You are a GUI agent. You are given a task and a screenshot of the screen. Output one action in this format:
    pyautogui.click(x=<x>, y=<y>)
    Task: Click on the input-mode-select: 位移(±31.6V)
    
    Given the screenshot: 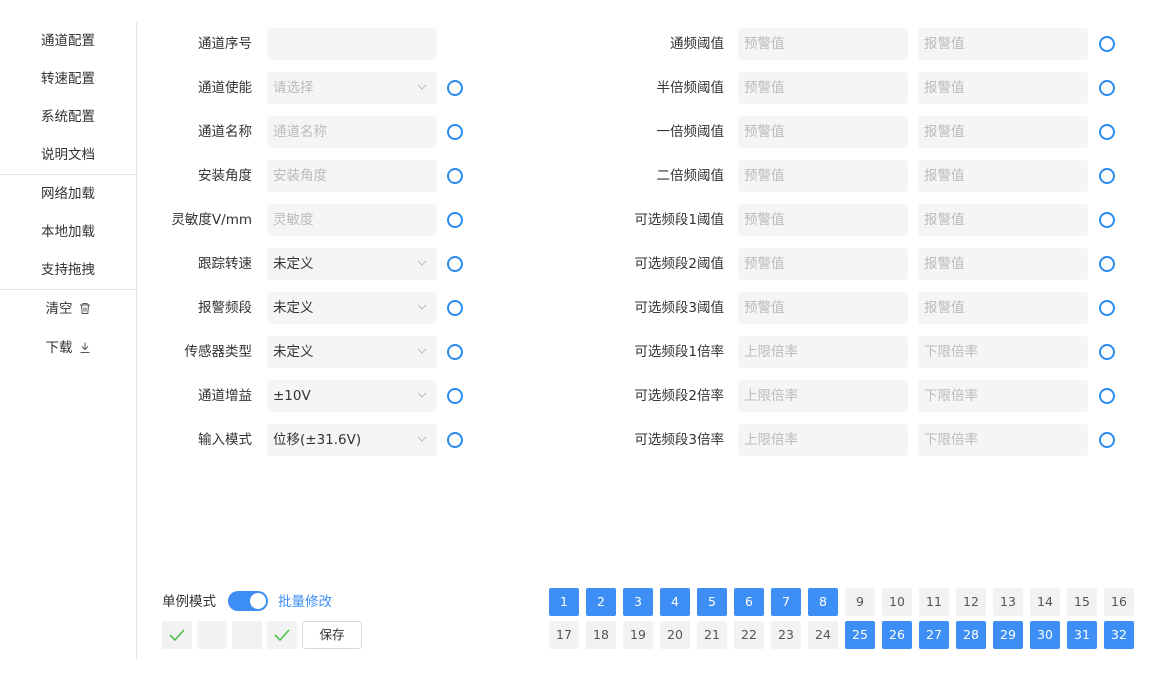 What is the action you would take?
    pyautogui.click(x=352, y=440)
    